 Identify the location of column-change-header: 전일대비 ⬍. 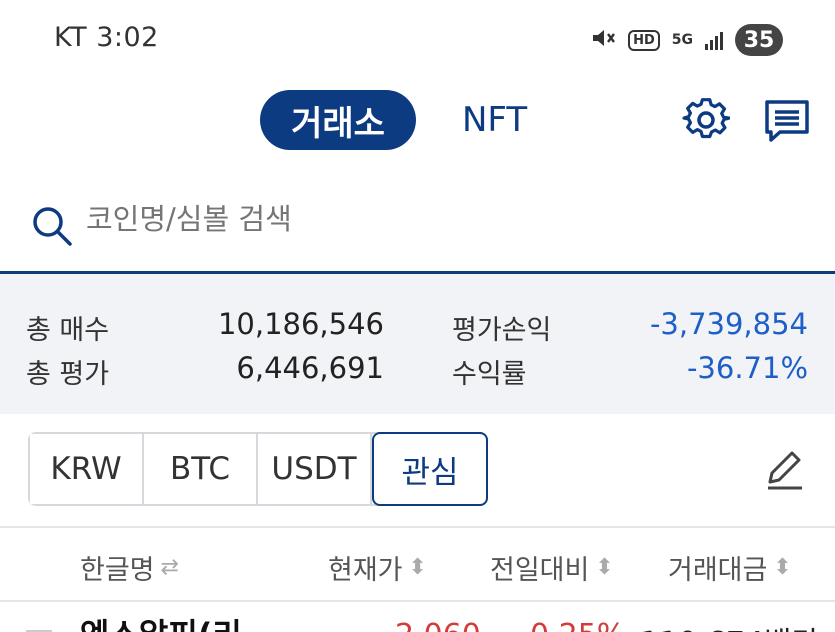
(552, 567).